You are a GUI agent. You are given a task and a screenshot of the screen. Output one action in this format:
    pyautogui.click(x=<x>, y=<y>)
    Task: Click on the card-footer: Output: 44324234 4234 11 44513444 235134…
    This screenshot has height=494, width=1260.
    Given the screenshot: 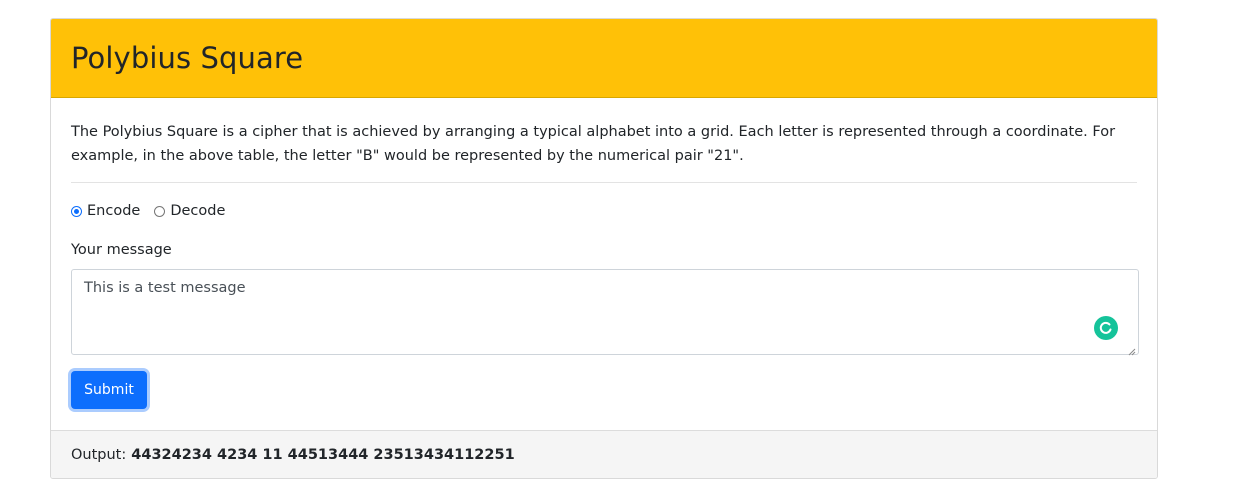 What is the action you would take?
    pyautogui.click(x=604, y=454)
    